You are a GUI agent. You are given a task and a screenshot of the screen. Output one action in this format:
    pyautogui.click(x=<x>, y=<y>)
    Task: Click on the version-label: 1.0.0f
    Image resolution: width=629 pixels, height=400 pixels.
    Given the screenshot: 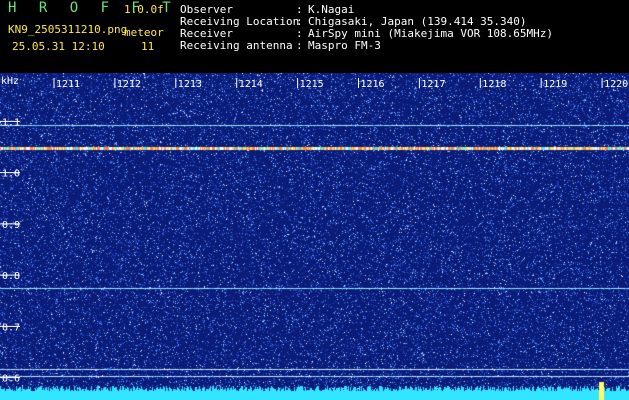 What is the action you would take?
    pyautogui.click(x=144, y=9)
    